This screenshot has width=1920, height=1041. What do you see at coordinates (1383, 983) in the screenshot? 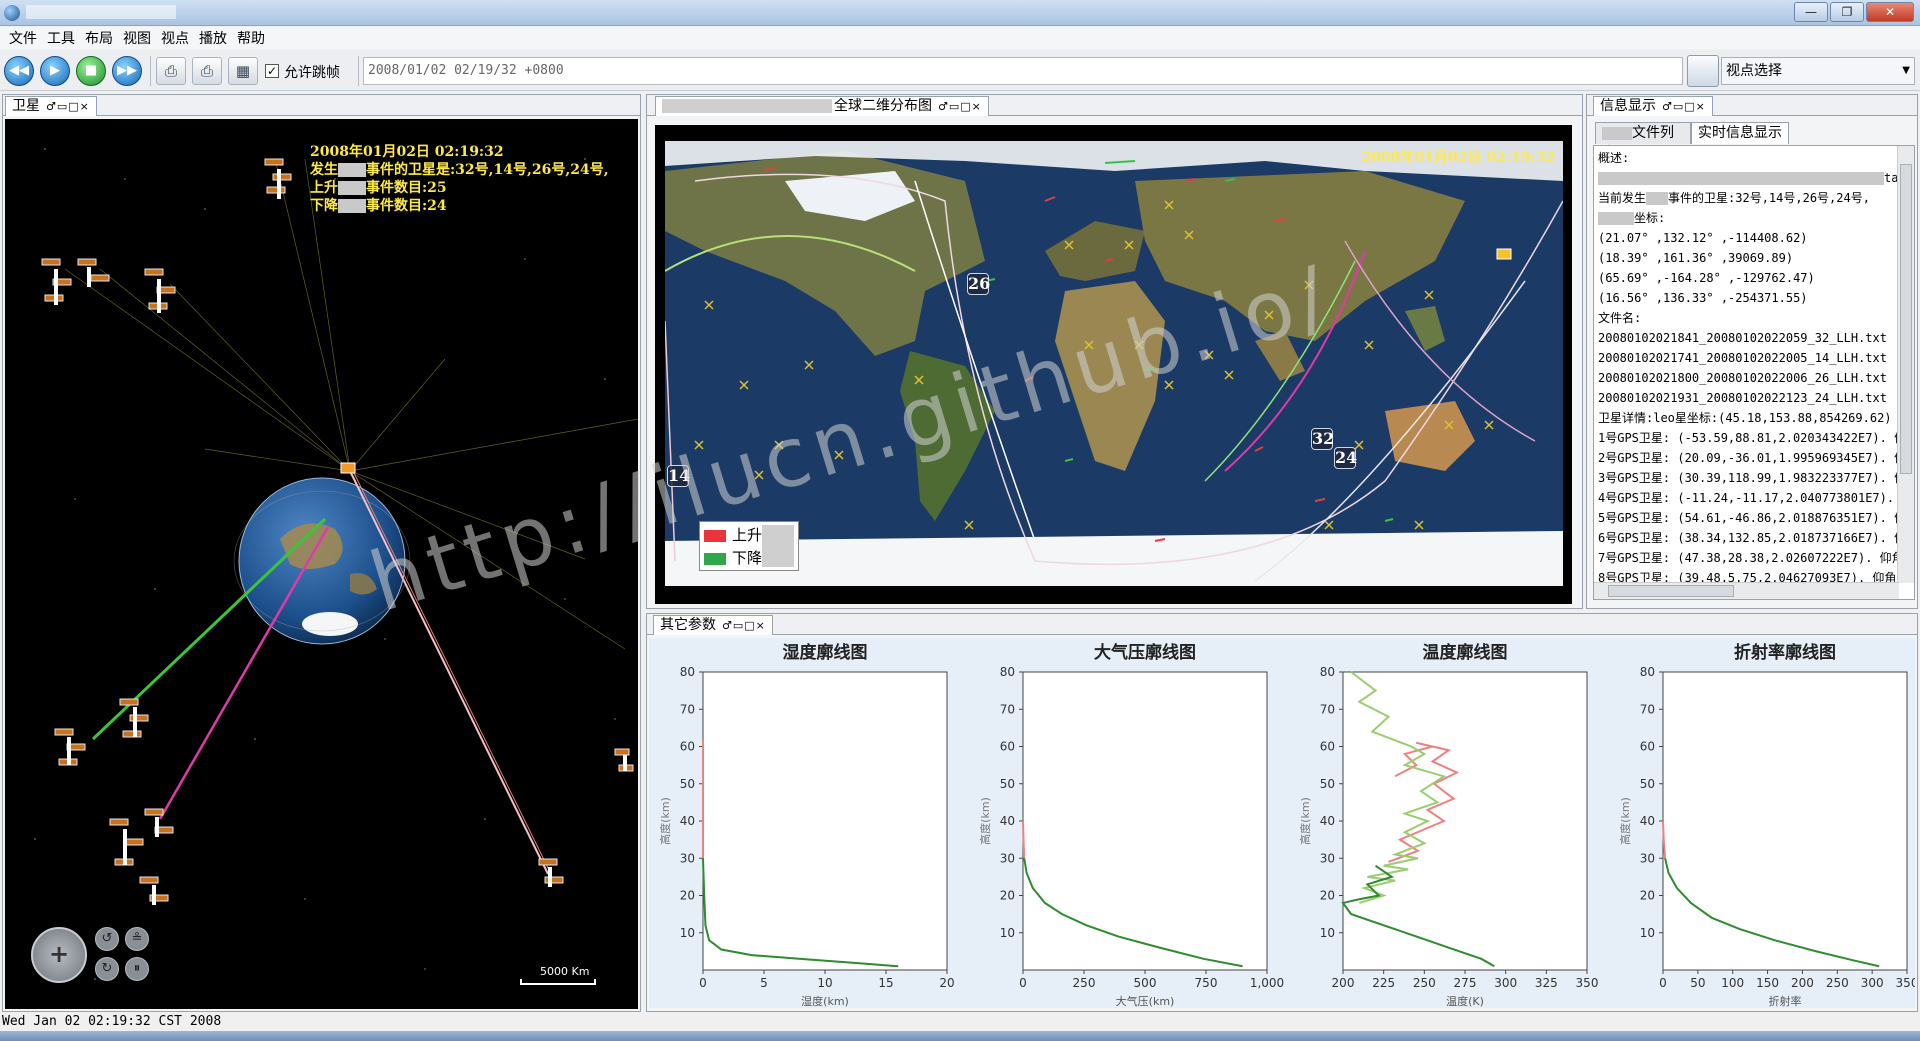
I see `x-tick-label: 225` at bounding box center [1383, 983].